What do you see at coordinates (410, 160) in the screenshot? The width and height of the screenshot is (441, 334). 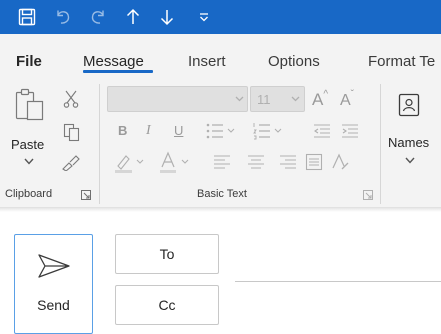 I see `names-chevron-icon` at bounding box center [410, 160].